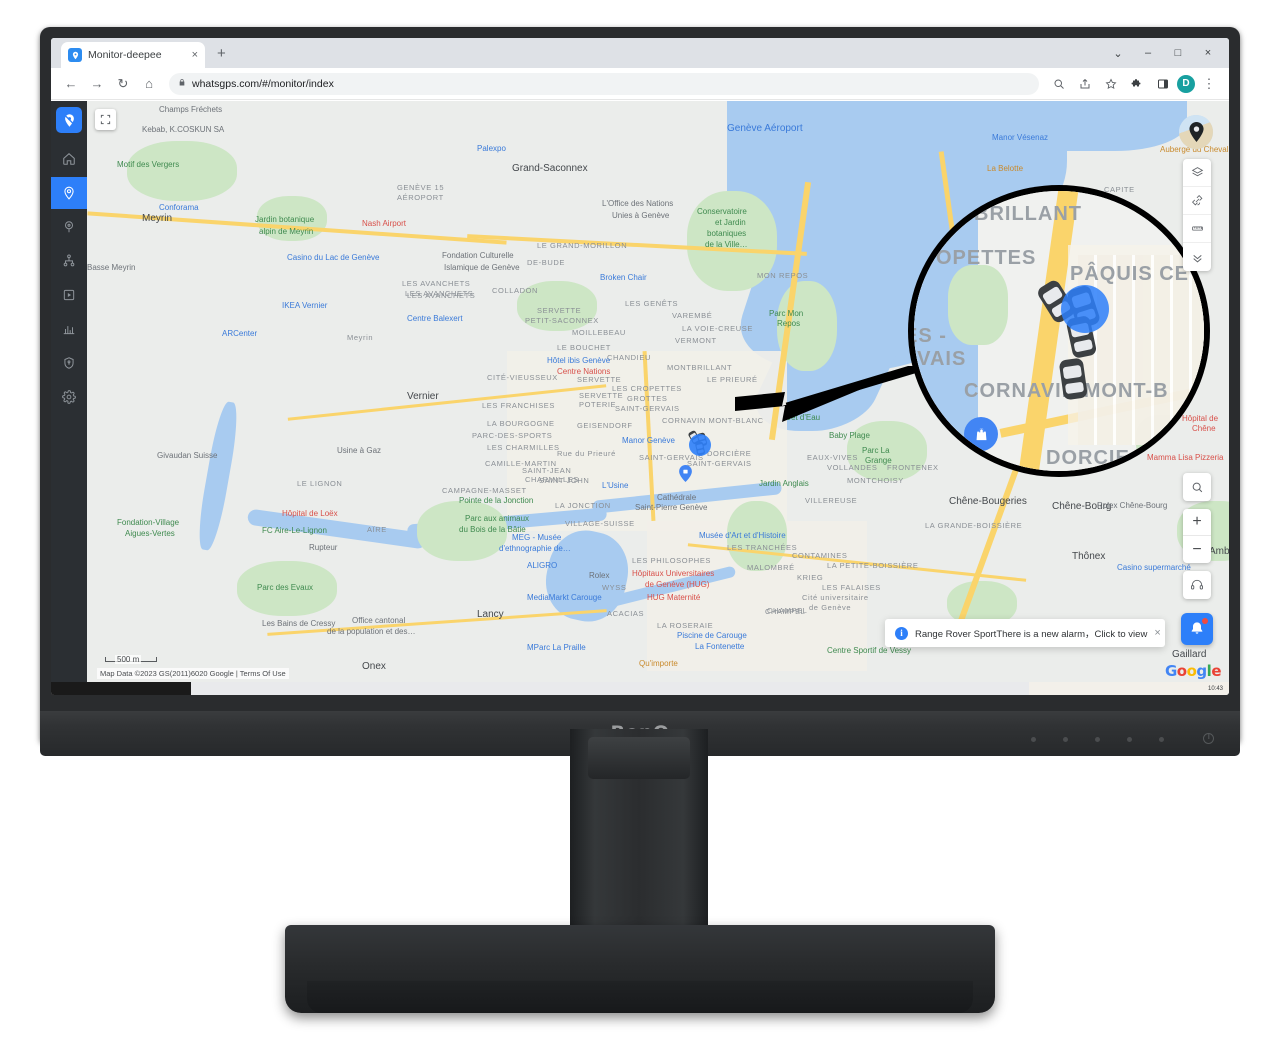 The height and width of the screenshot is (1037, 1278). I want to click on magnified-selection-ring, so click(1085, 309).